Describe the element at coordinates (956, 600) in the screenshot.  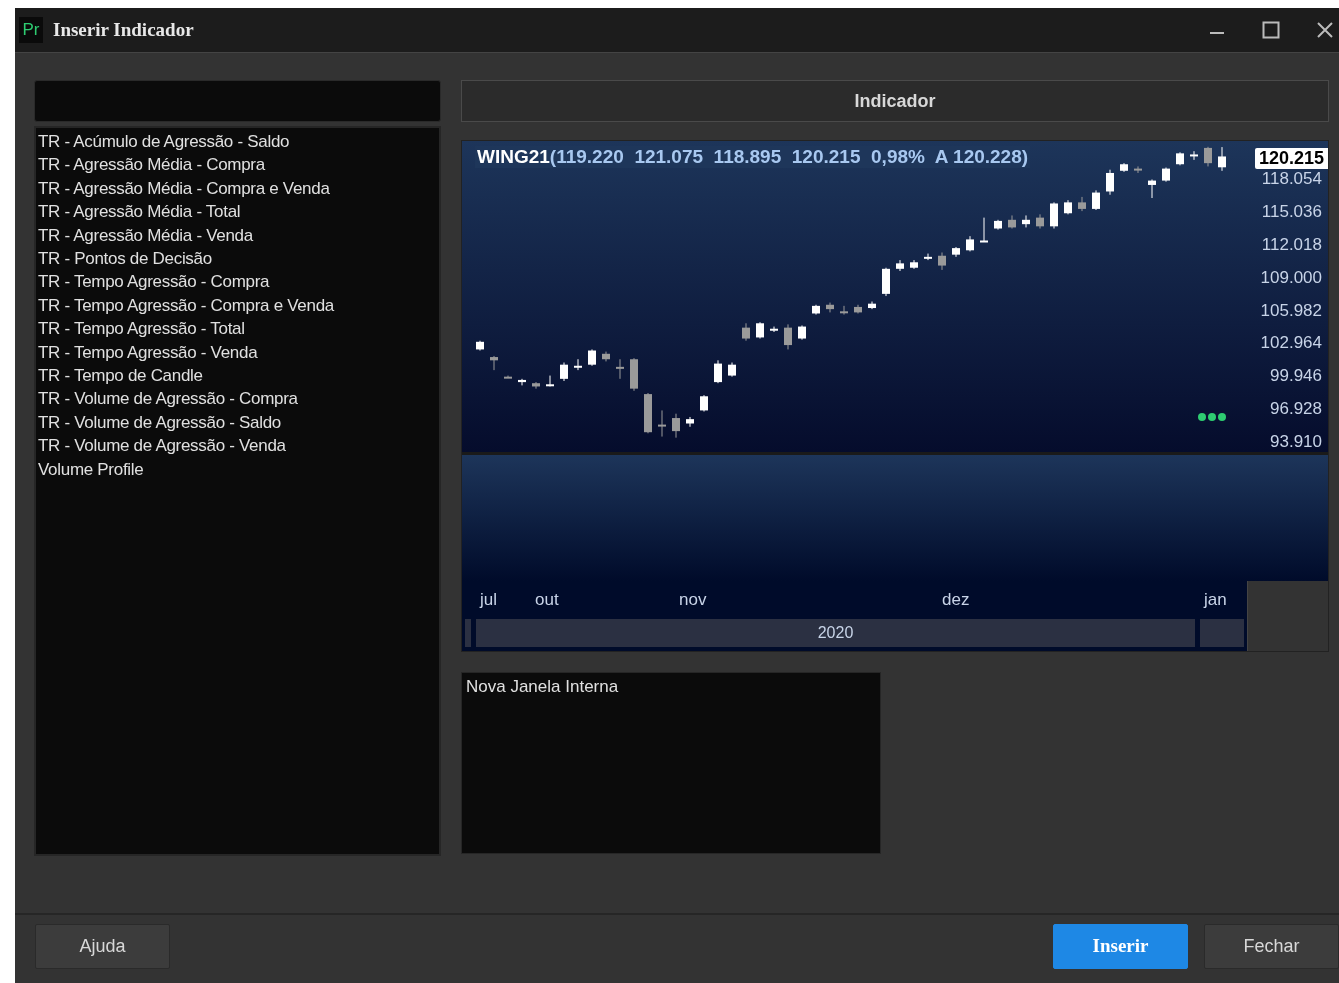
I see `month-label: dez` at that location.